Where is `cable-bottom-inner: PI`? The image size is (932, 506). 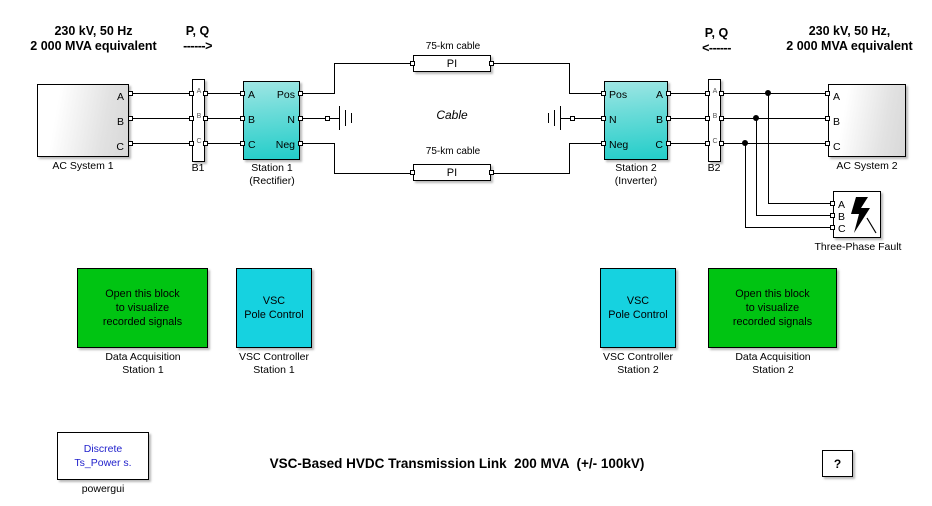 cable-bottom-inner: PI is located at coordinates (452, 172).